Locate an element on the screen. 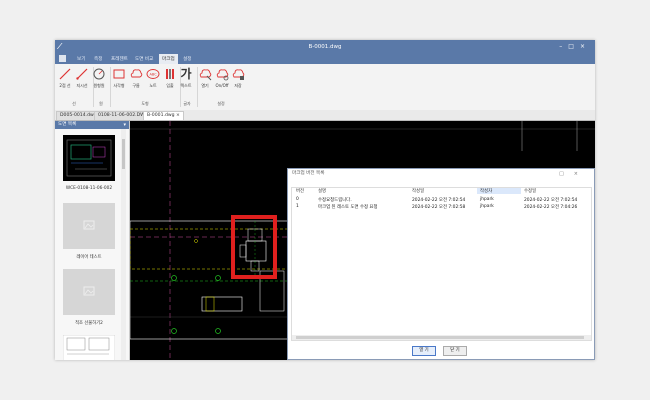  rectangle-button: 사각형 is located at coordinates (119, 78).